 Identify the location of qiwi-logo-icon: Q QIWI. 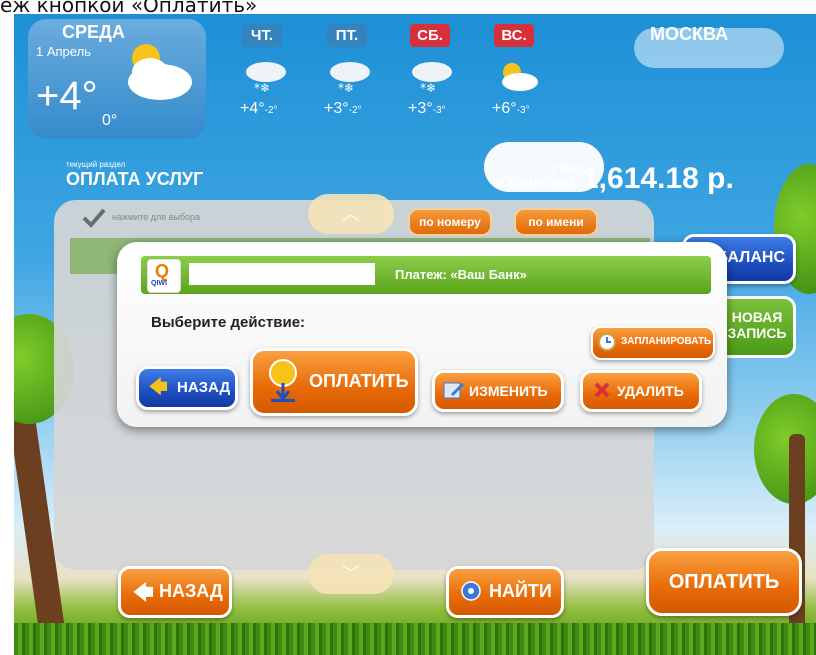
(164, 276).